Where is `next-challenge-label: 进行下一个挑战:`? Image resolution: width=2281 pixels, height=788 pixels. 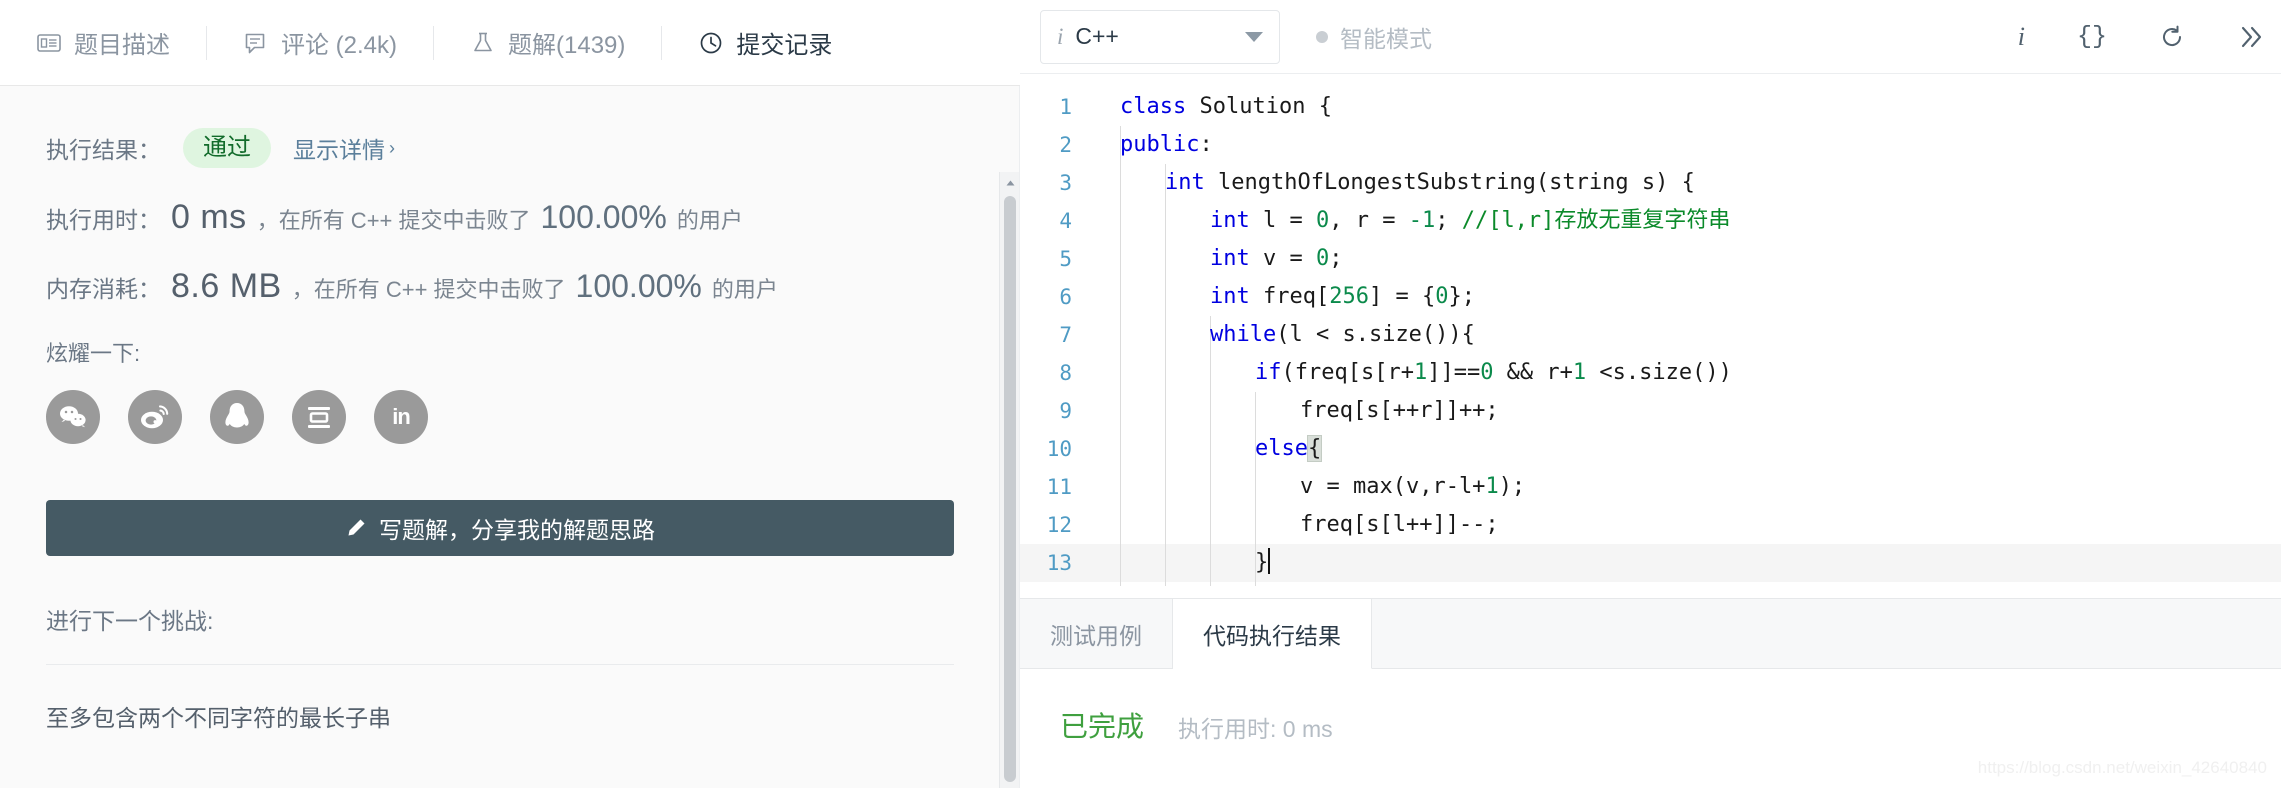 next-challenge-label: 进行下一个挑战: is located at coordinates (130, 621).